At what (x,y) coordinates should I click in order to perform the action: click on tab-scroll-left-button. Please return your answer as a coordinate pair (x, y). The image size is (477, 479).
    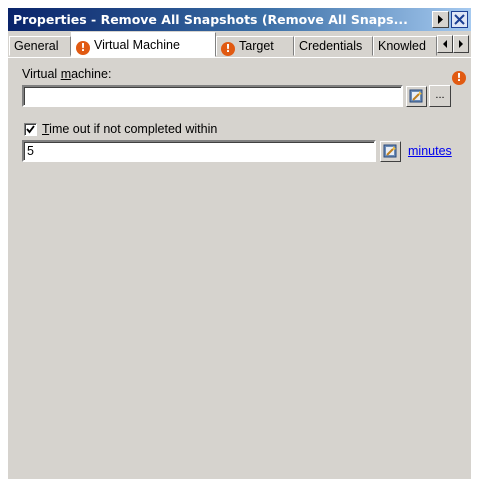
    Looking at the image, I should click on (445, 44).